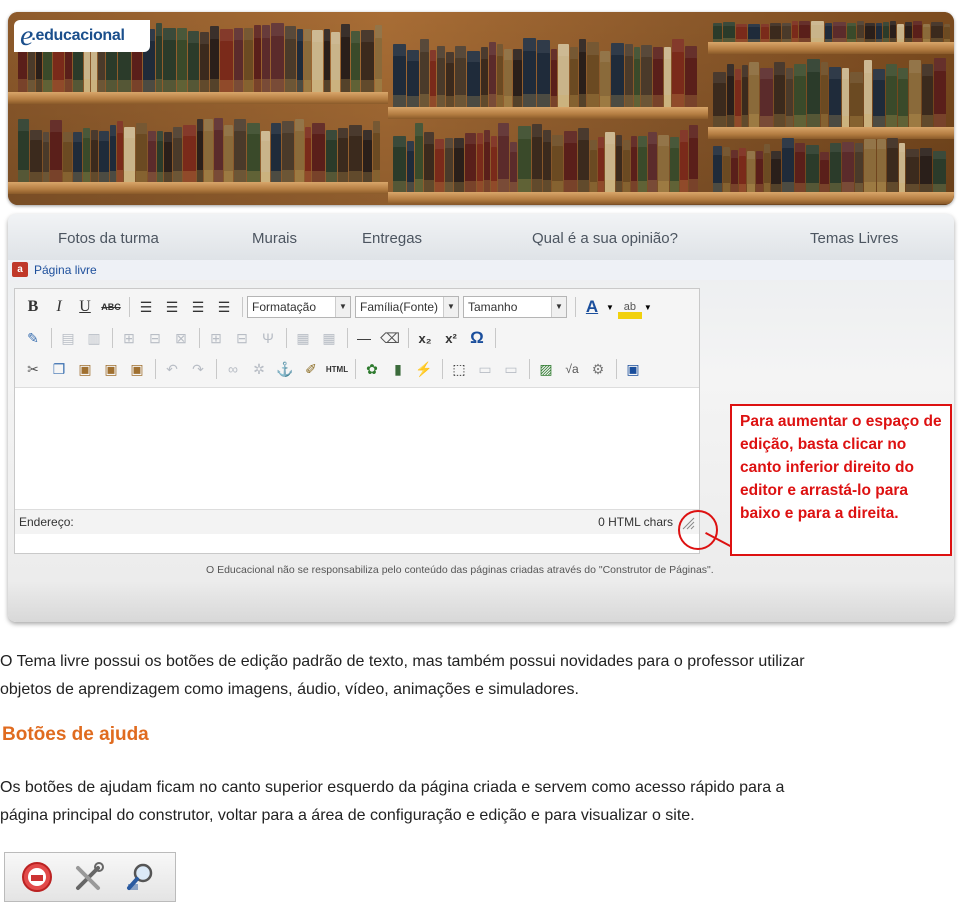 Image resolution: width=960 pixels, height=902 pixels. Describe the element at coordinates (592, 307) in the screenshot. I see `font-color-button: A` at that location.